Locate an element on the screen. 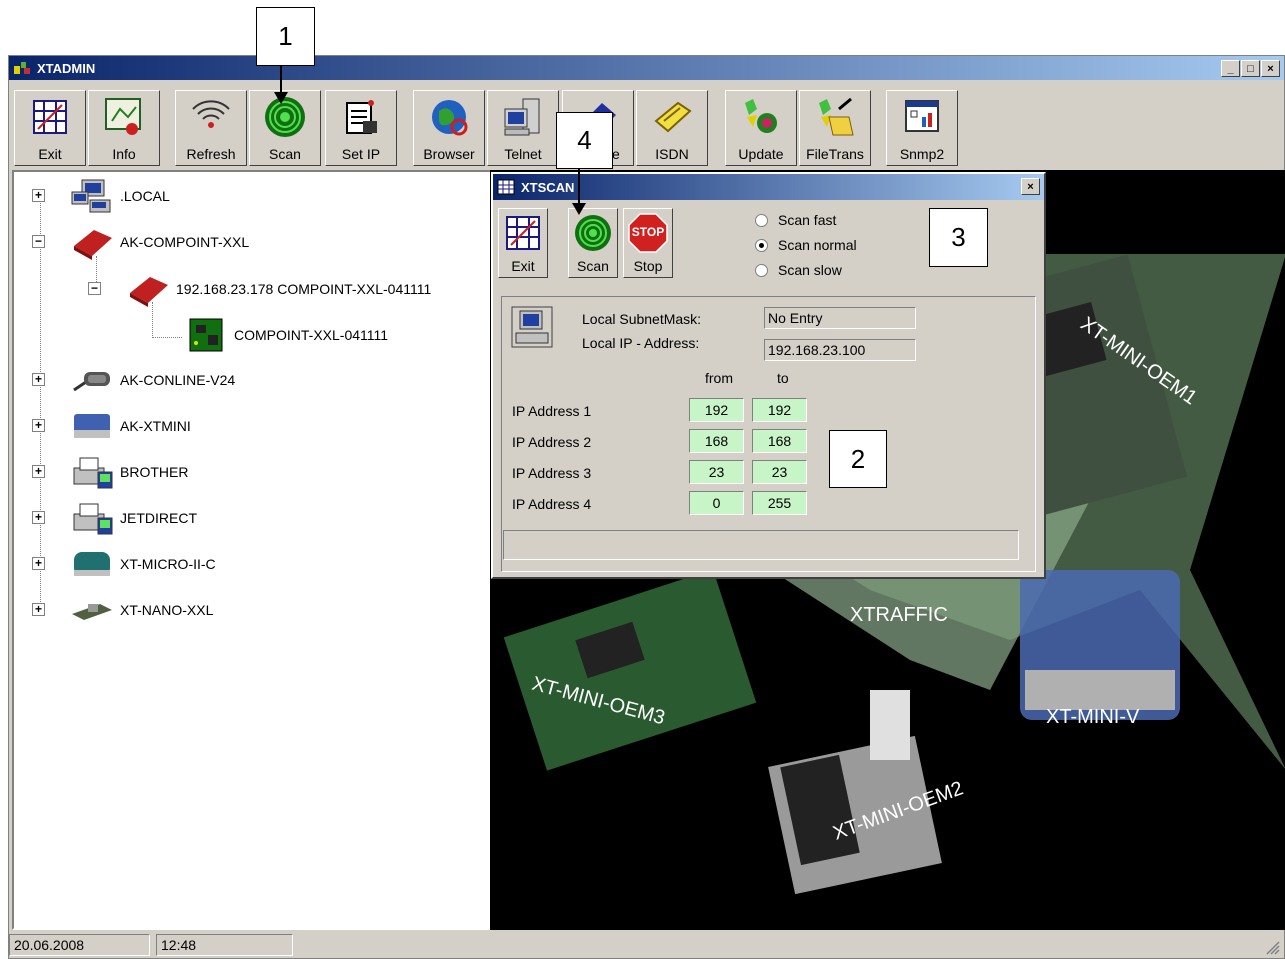 The width and height of the screenshot is (1285, 959). telnet-button: Telnet is located at coordinates (523, 128).